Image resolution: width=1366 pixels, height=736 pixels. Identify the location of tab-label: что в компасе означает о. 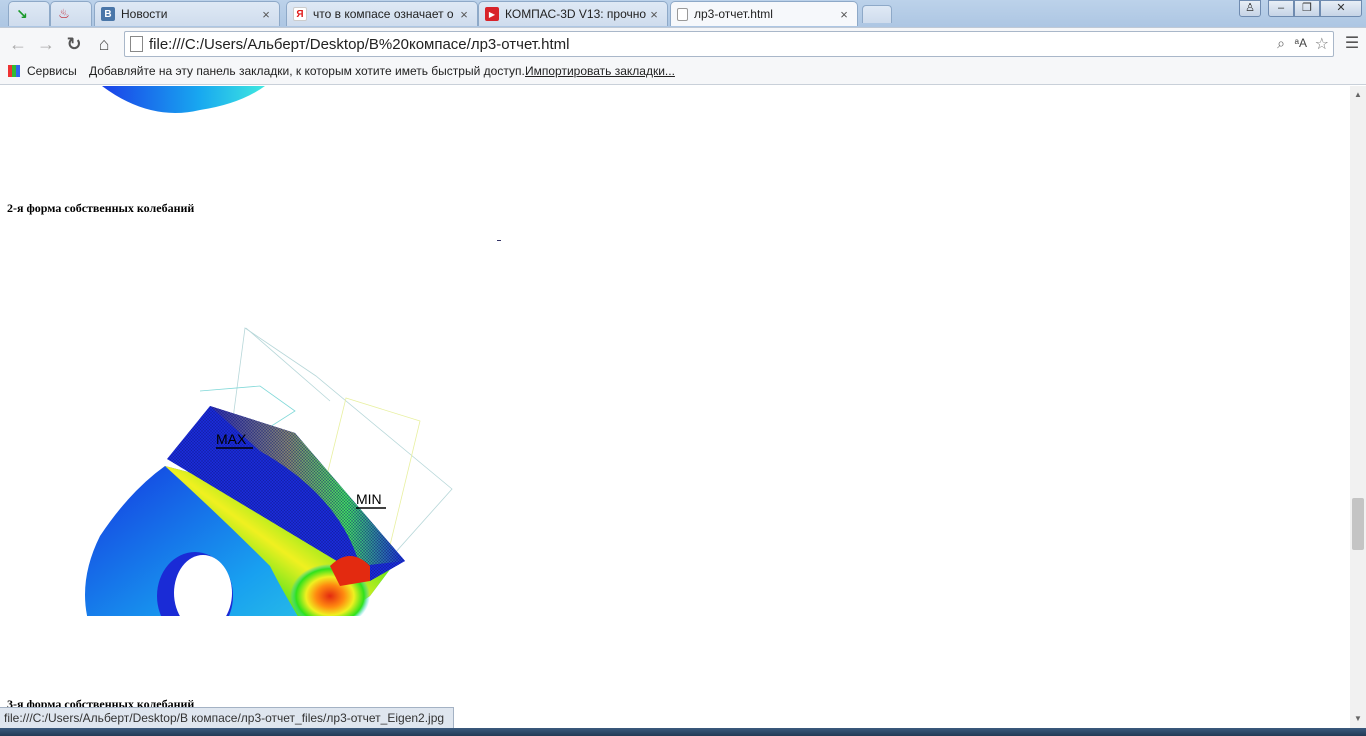
(383, 14).